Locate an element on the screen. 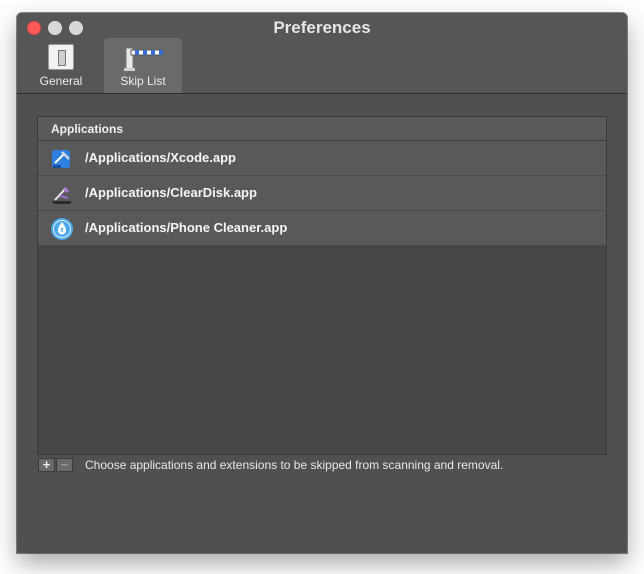  table-row: /Applications/ClearDisk.app is located at coordinates (322, 193).